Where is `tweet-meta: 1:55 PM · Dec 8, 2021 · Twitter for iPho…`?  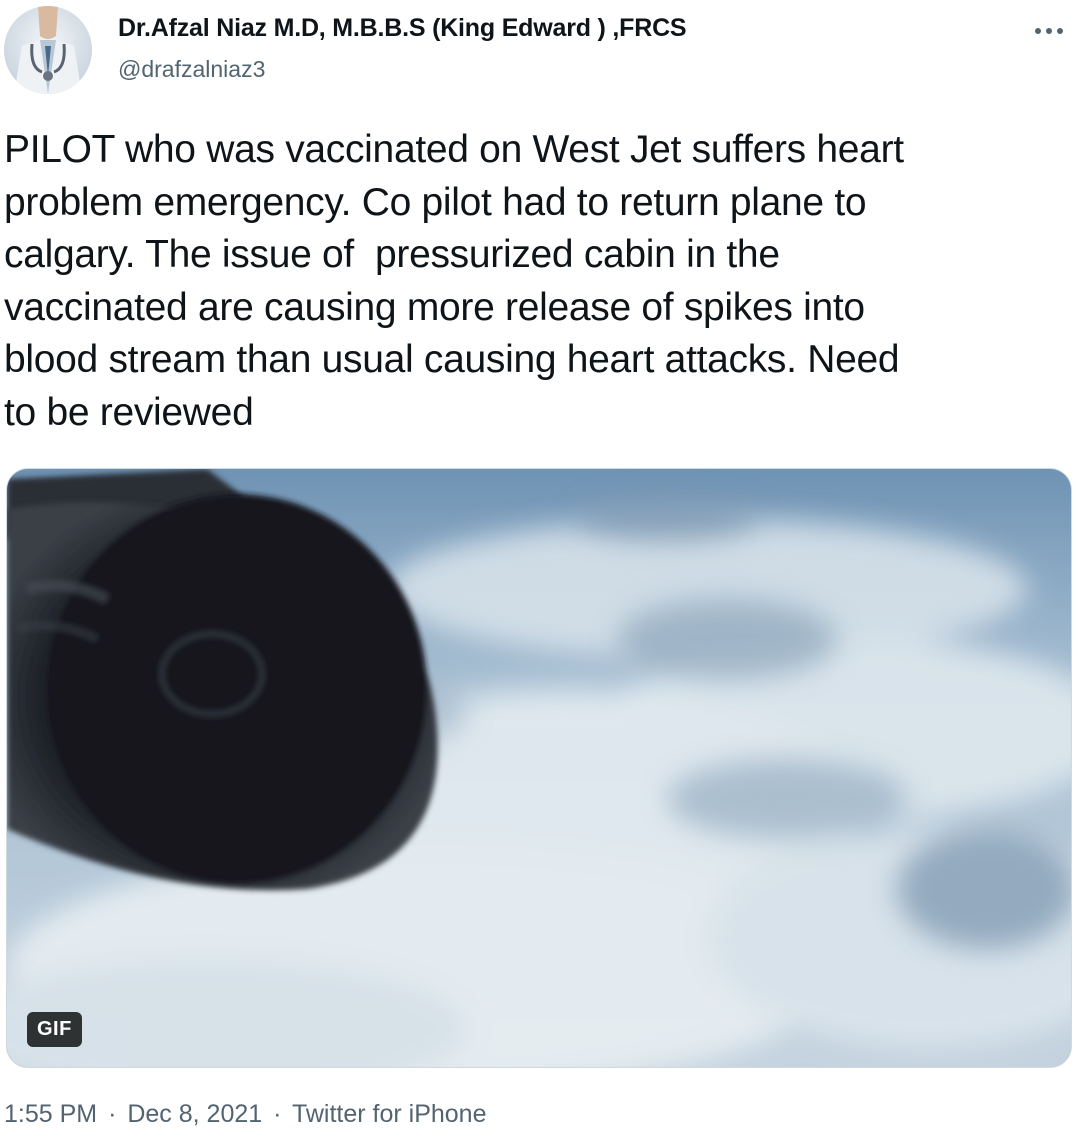
tweet-meta: 1:55 PM · Dec 8, 2021 · Twitter for iPho… is located at coordinates (245, 1114).